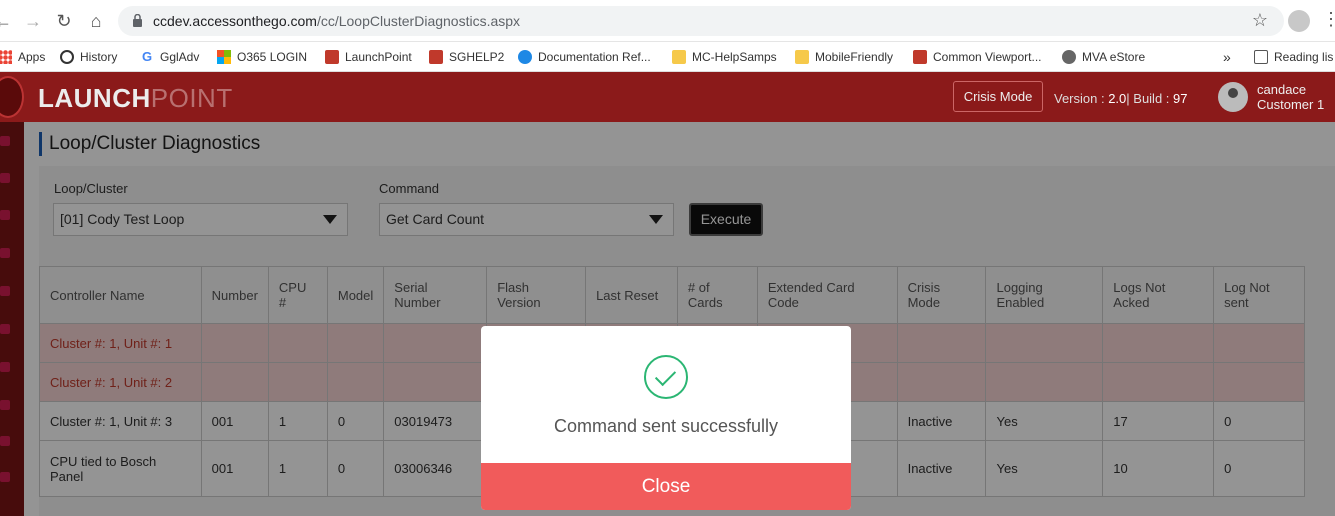 This screenshot has height=516, width=1335. Describe the element at coordinates (135, 98) in the screenshot. I see `brand-wordmark: LAUNCHPOINT` at that location.